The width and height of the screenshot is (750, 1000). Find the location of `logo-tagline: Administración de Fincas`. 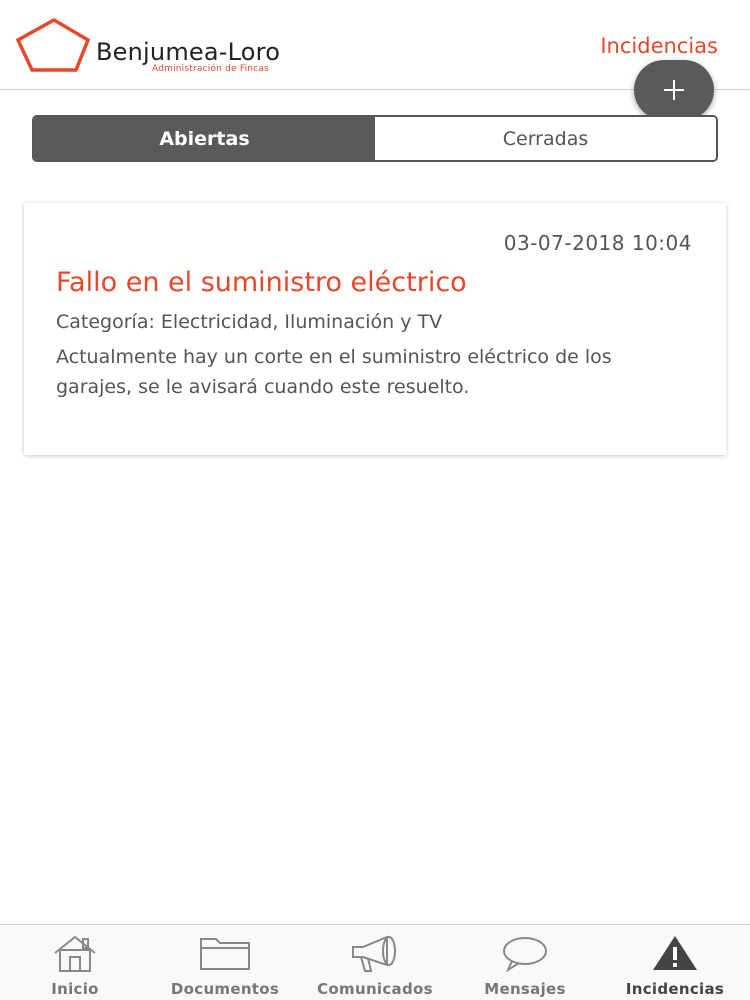

logo-tagline: Administración de Fincas is located at coordinates (210, 69).